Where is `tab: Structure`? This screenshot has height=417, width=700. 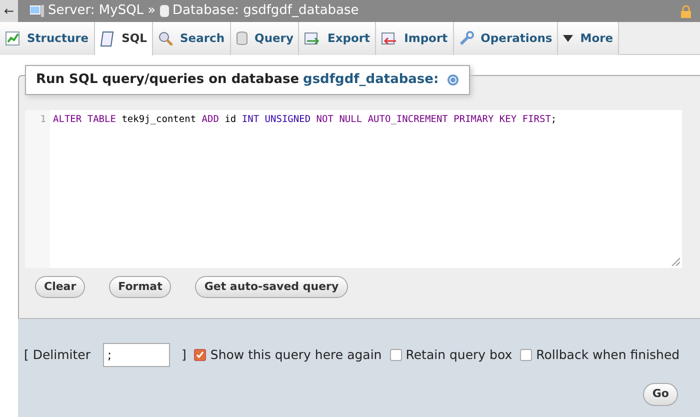
tab: Structure is located at coordinates (47, 38).